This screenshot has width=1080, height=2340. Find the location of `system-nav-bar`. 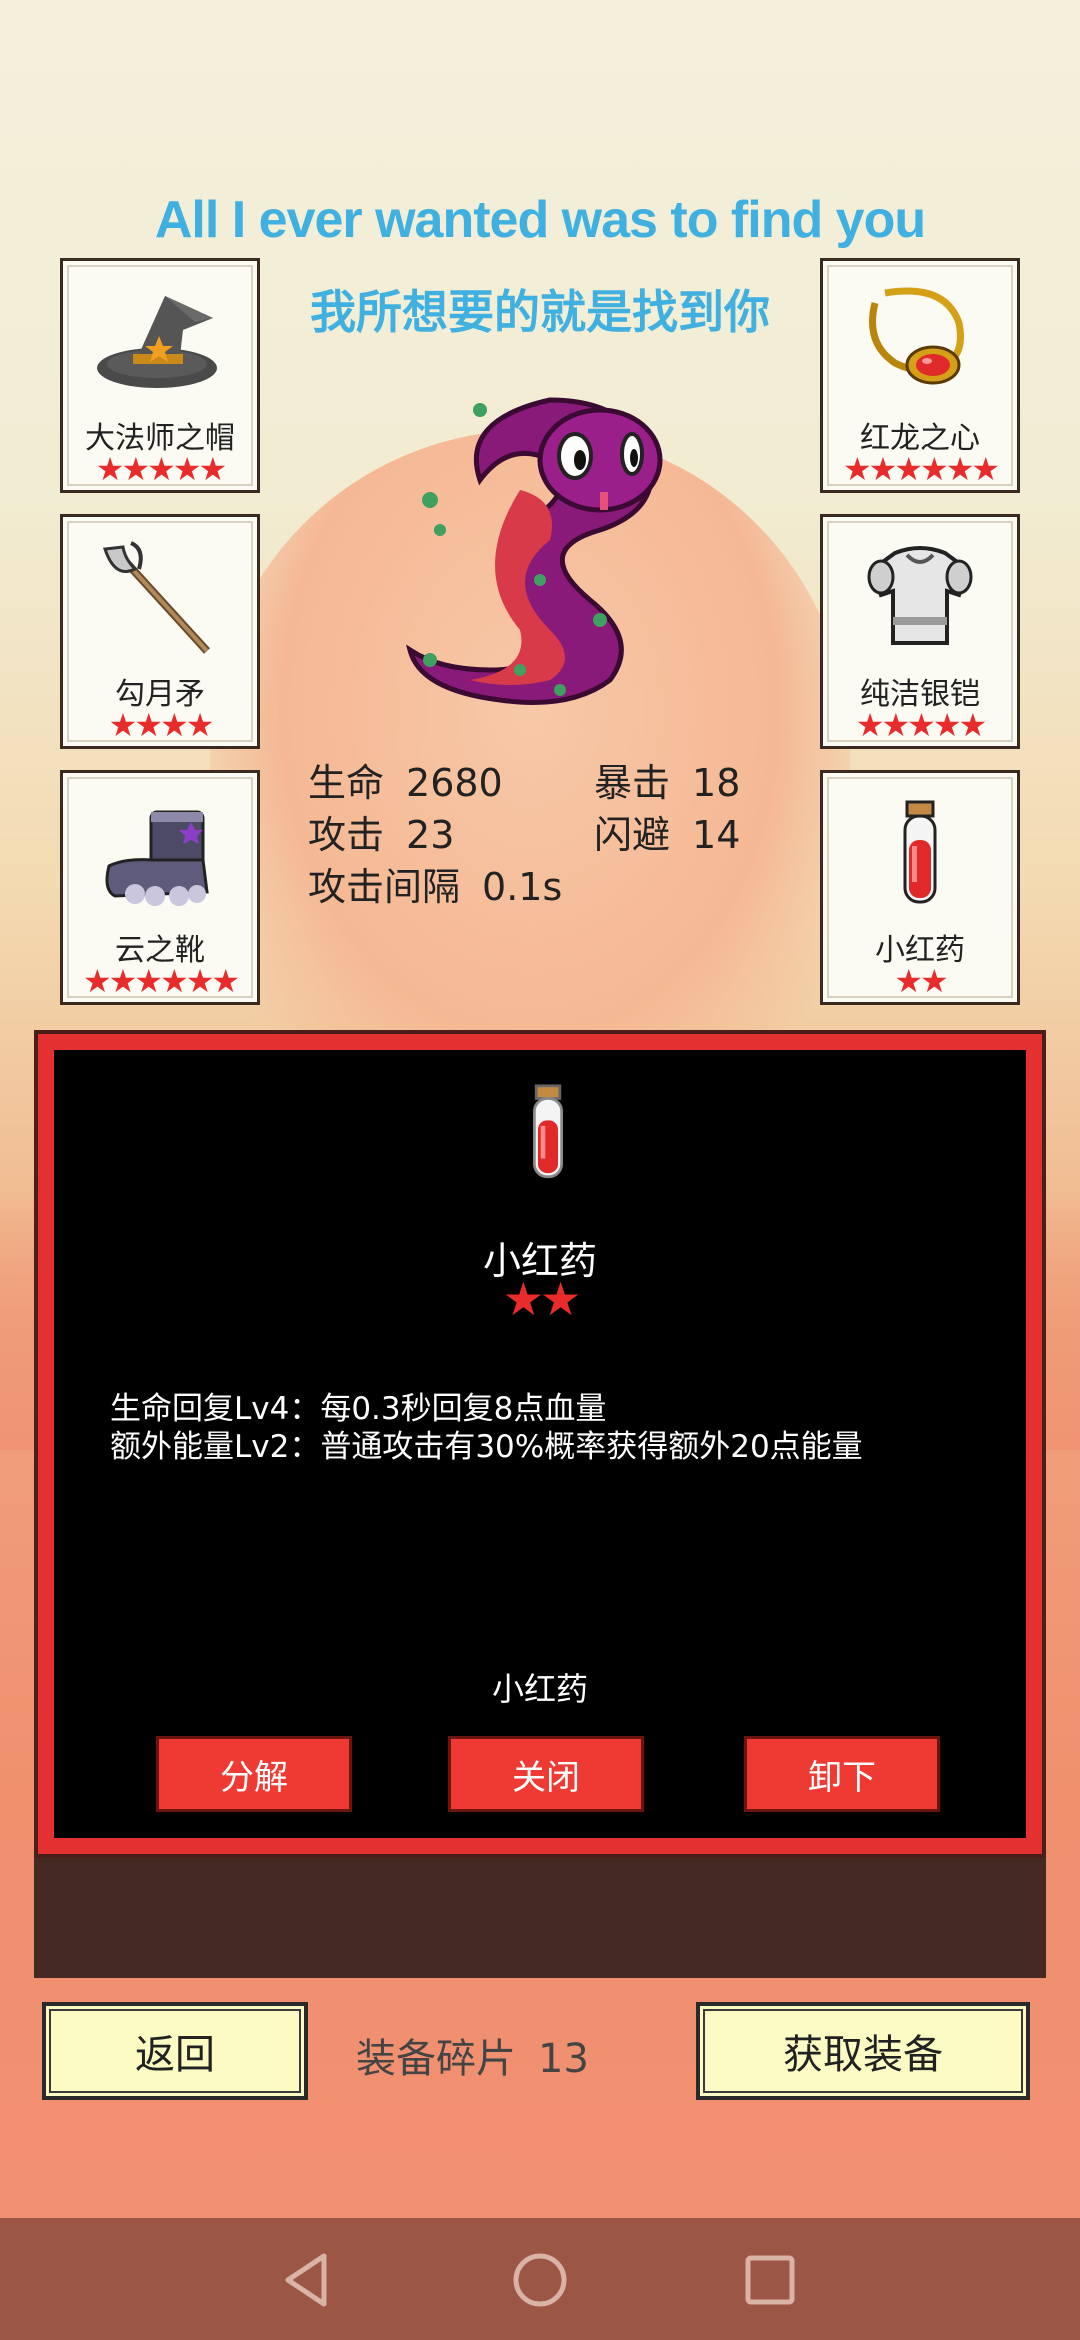

system-nav-bar is located at coordinates (540, 2279).